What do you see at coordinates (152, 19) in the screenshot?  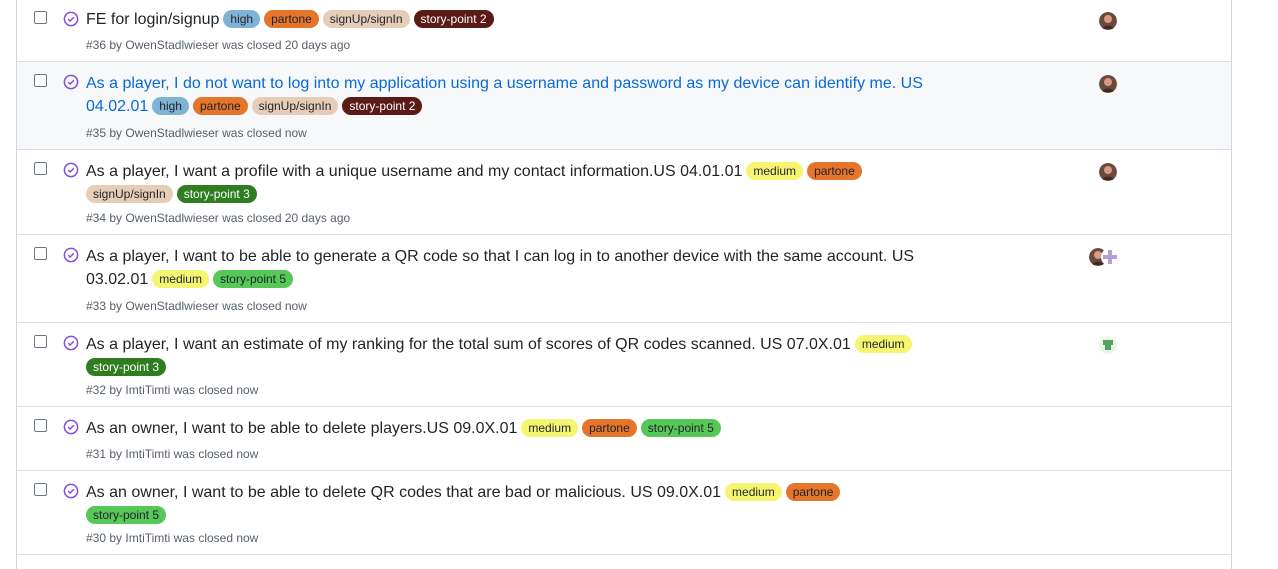 I see `issue-title: FE for login/signup` at bounding box center [152, 19].